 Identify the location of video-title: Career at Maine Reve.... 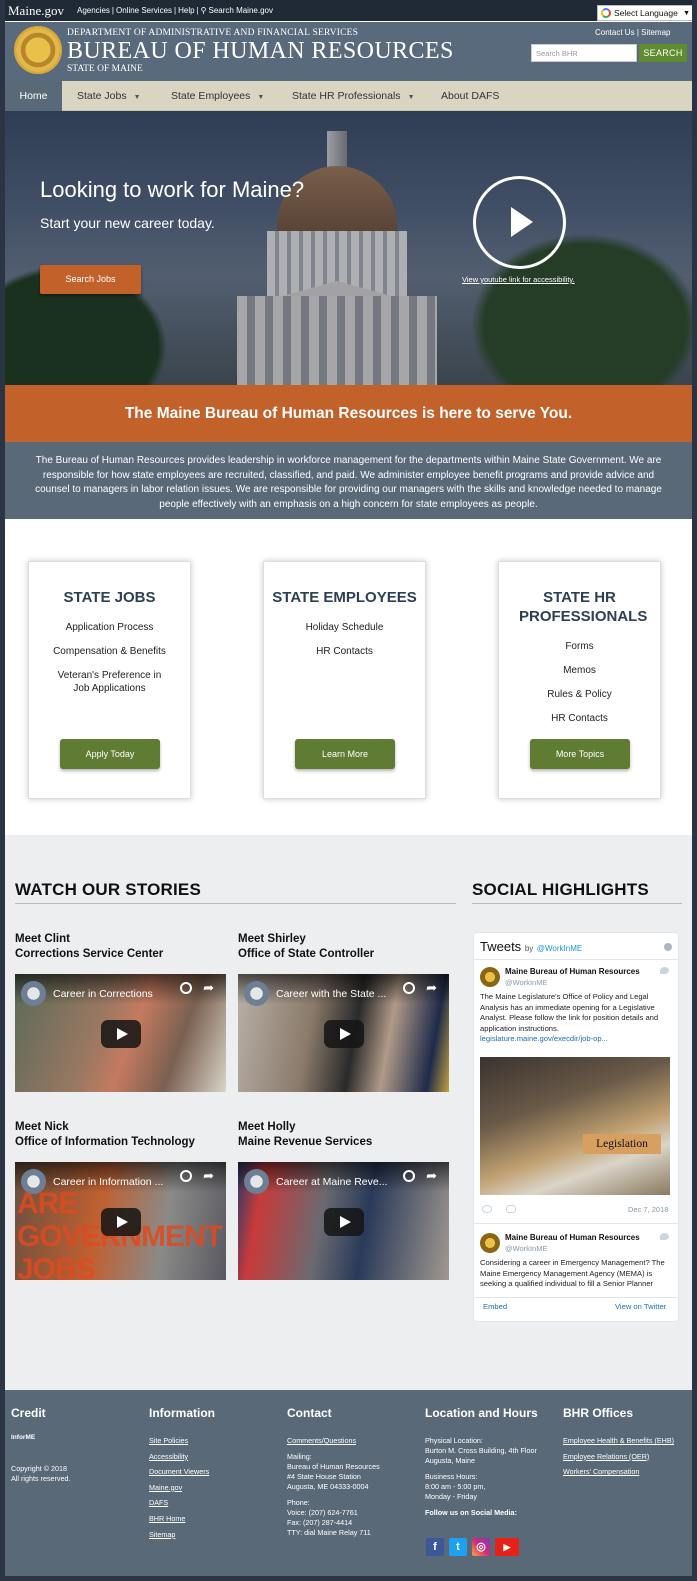
(331, 1182).